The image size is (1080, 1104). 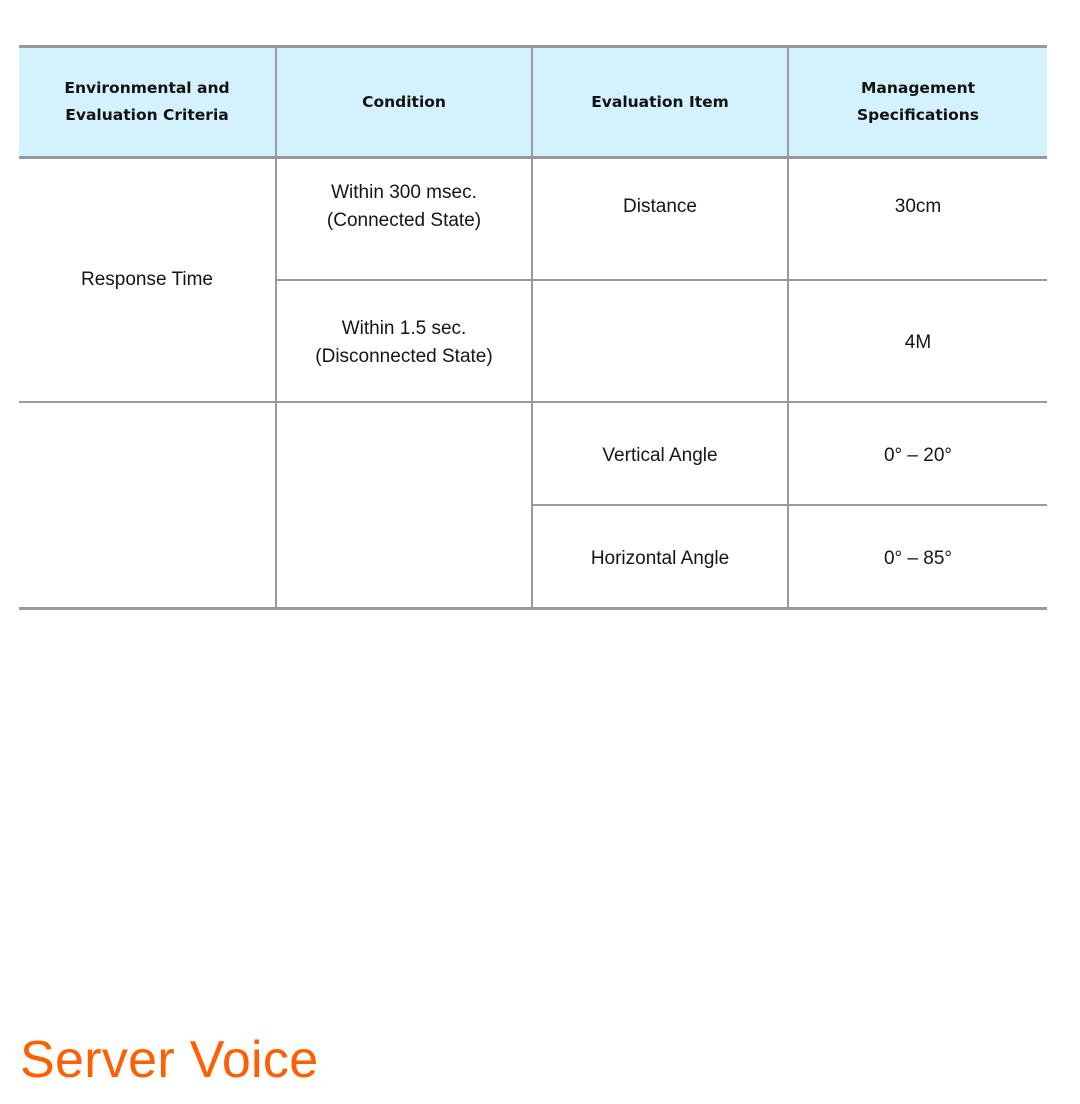 I want to click on header-criteria-line-2: Evaluation Criteria, so click(x=147, y=115).